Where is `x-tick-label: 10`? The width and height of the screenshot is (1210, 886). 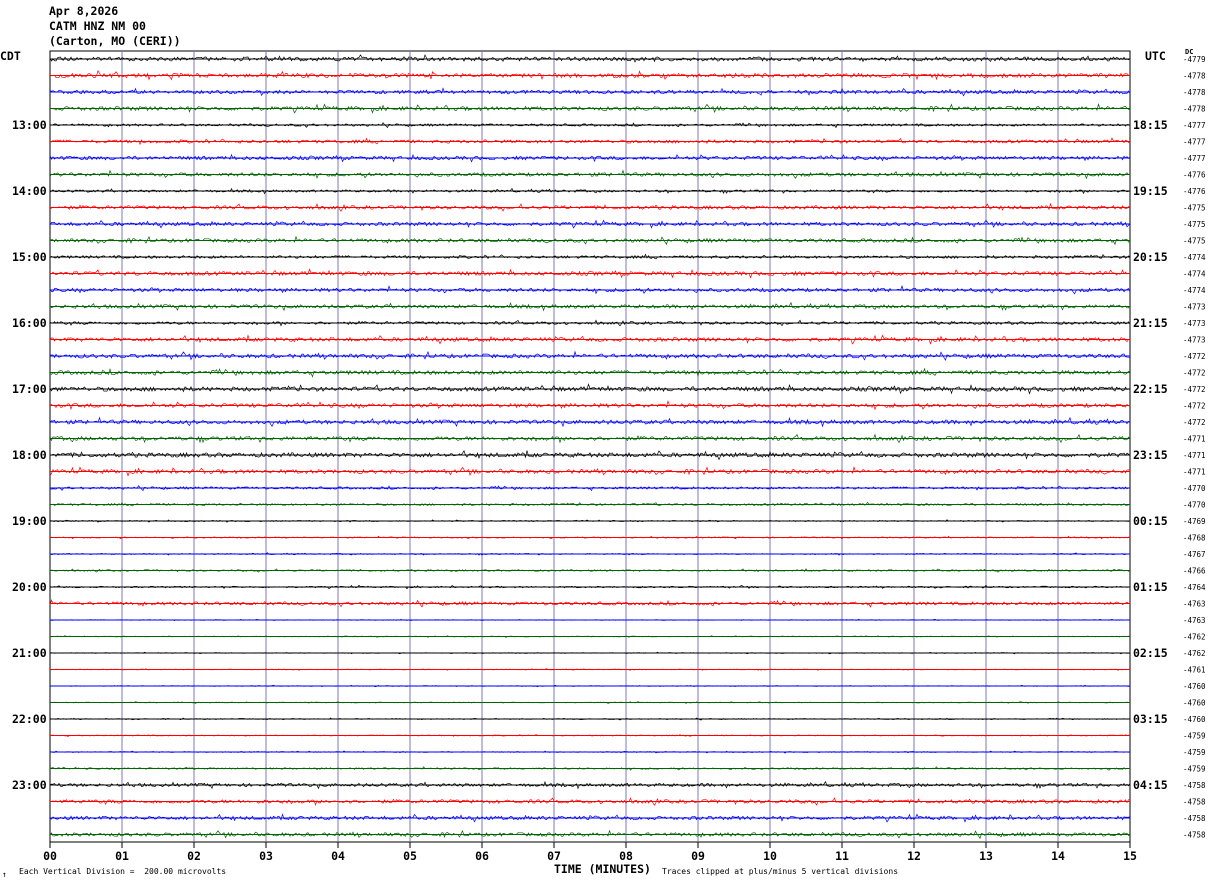
x-tick-label: 10 is located at coordinates (770, 856).